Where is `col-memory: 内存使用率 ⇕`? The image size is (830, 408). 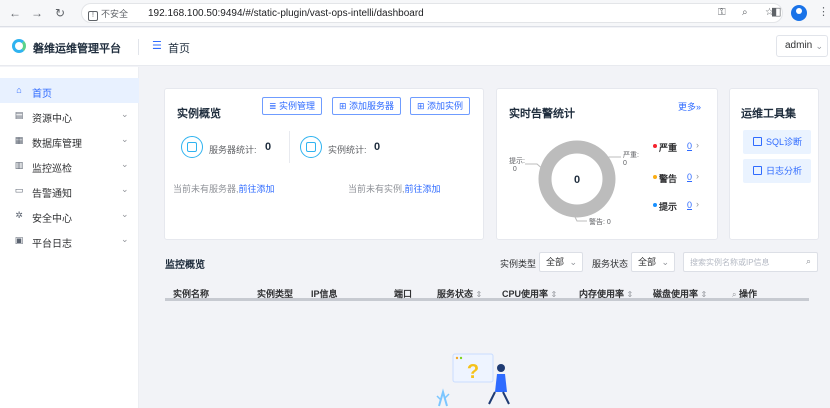
col-memory: 内存使用率 ⇕ is located at coordinates (606, 293).